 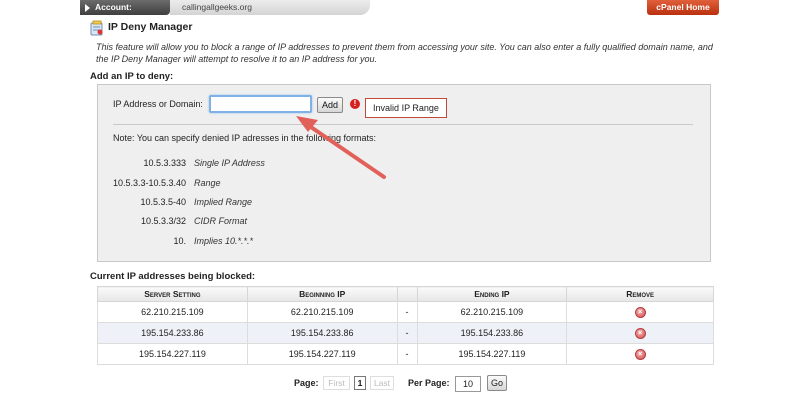 What do you see at coordinates (640, 294) in the screenshot?
I see `col-remove: Remove` at bounding box center [640, 294].